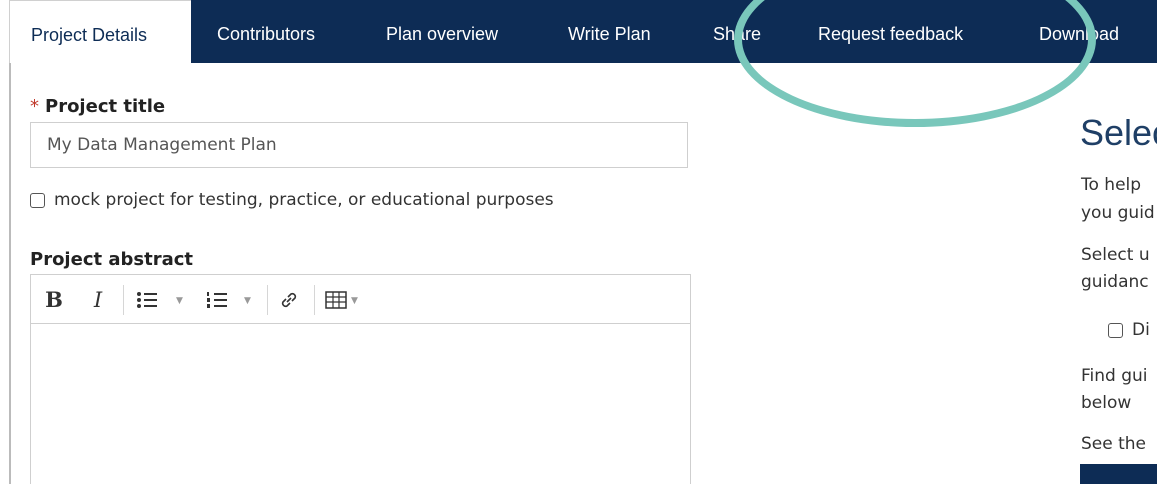  What do you see at coordinates (360, 299) in the screenshot?
I see `editor-toolbar: B I ▼ ▼ ▼` at bounding box center [360, 299].